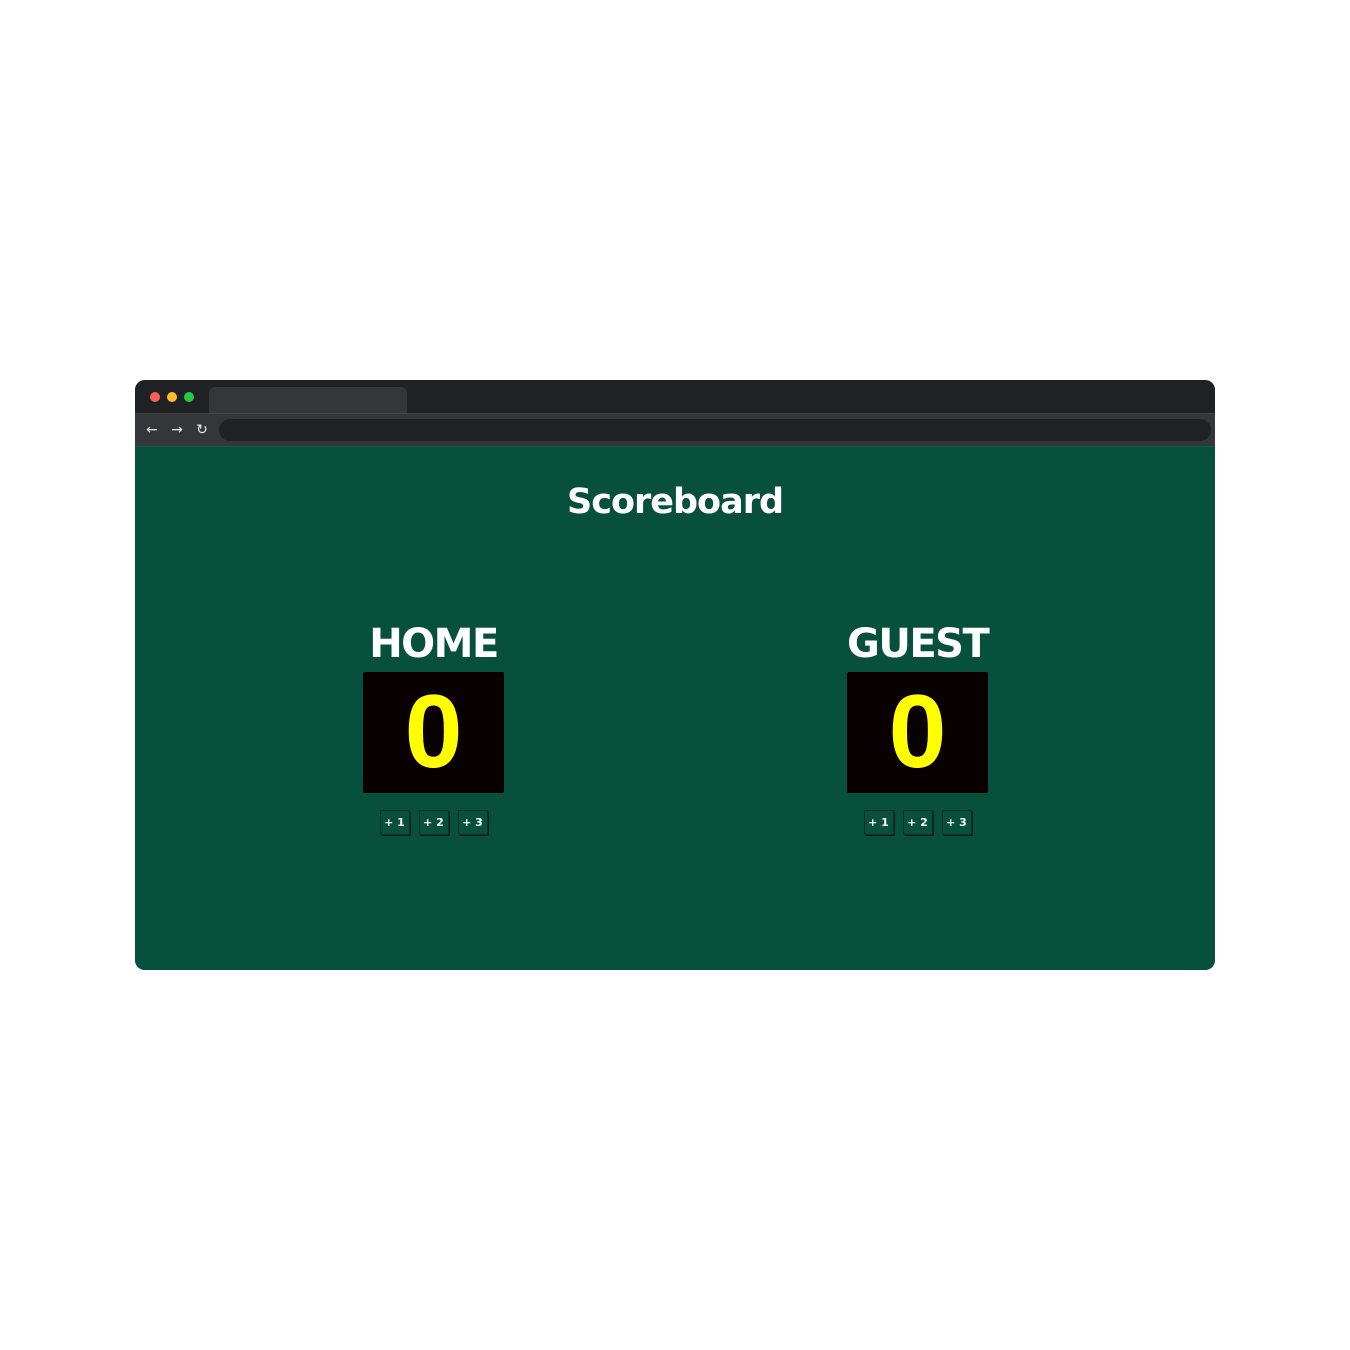 The height and width of the screenshot is (1350, 1350). I want to click on home-add-3-button: + 3, so click(472, 822).